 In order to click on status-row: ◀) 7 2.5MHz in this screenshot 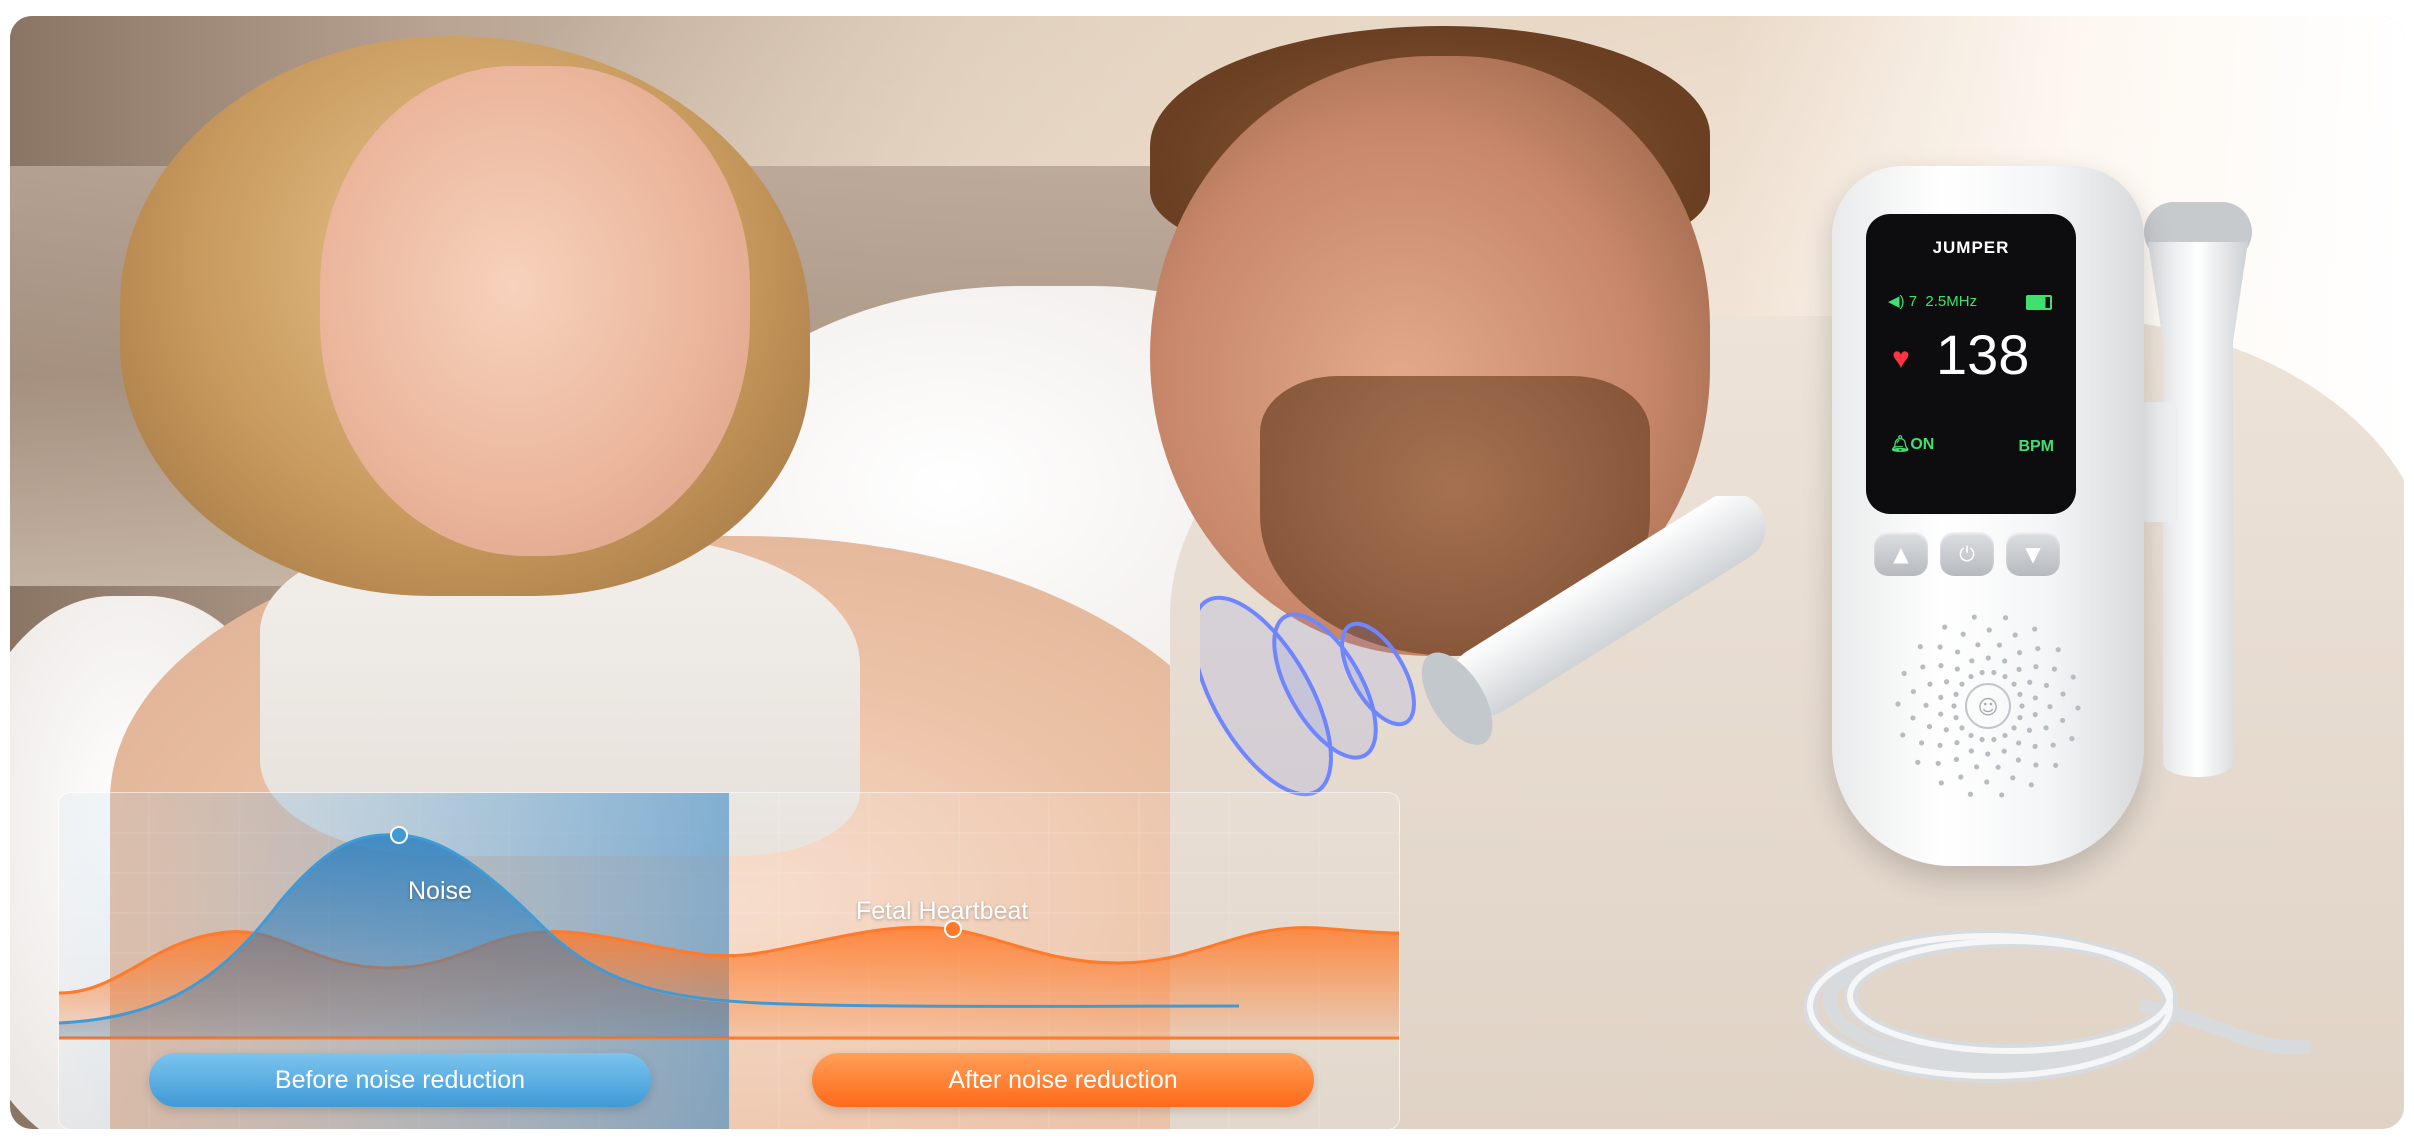, I will do `click(1932, 301)`.